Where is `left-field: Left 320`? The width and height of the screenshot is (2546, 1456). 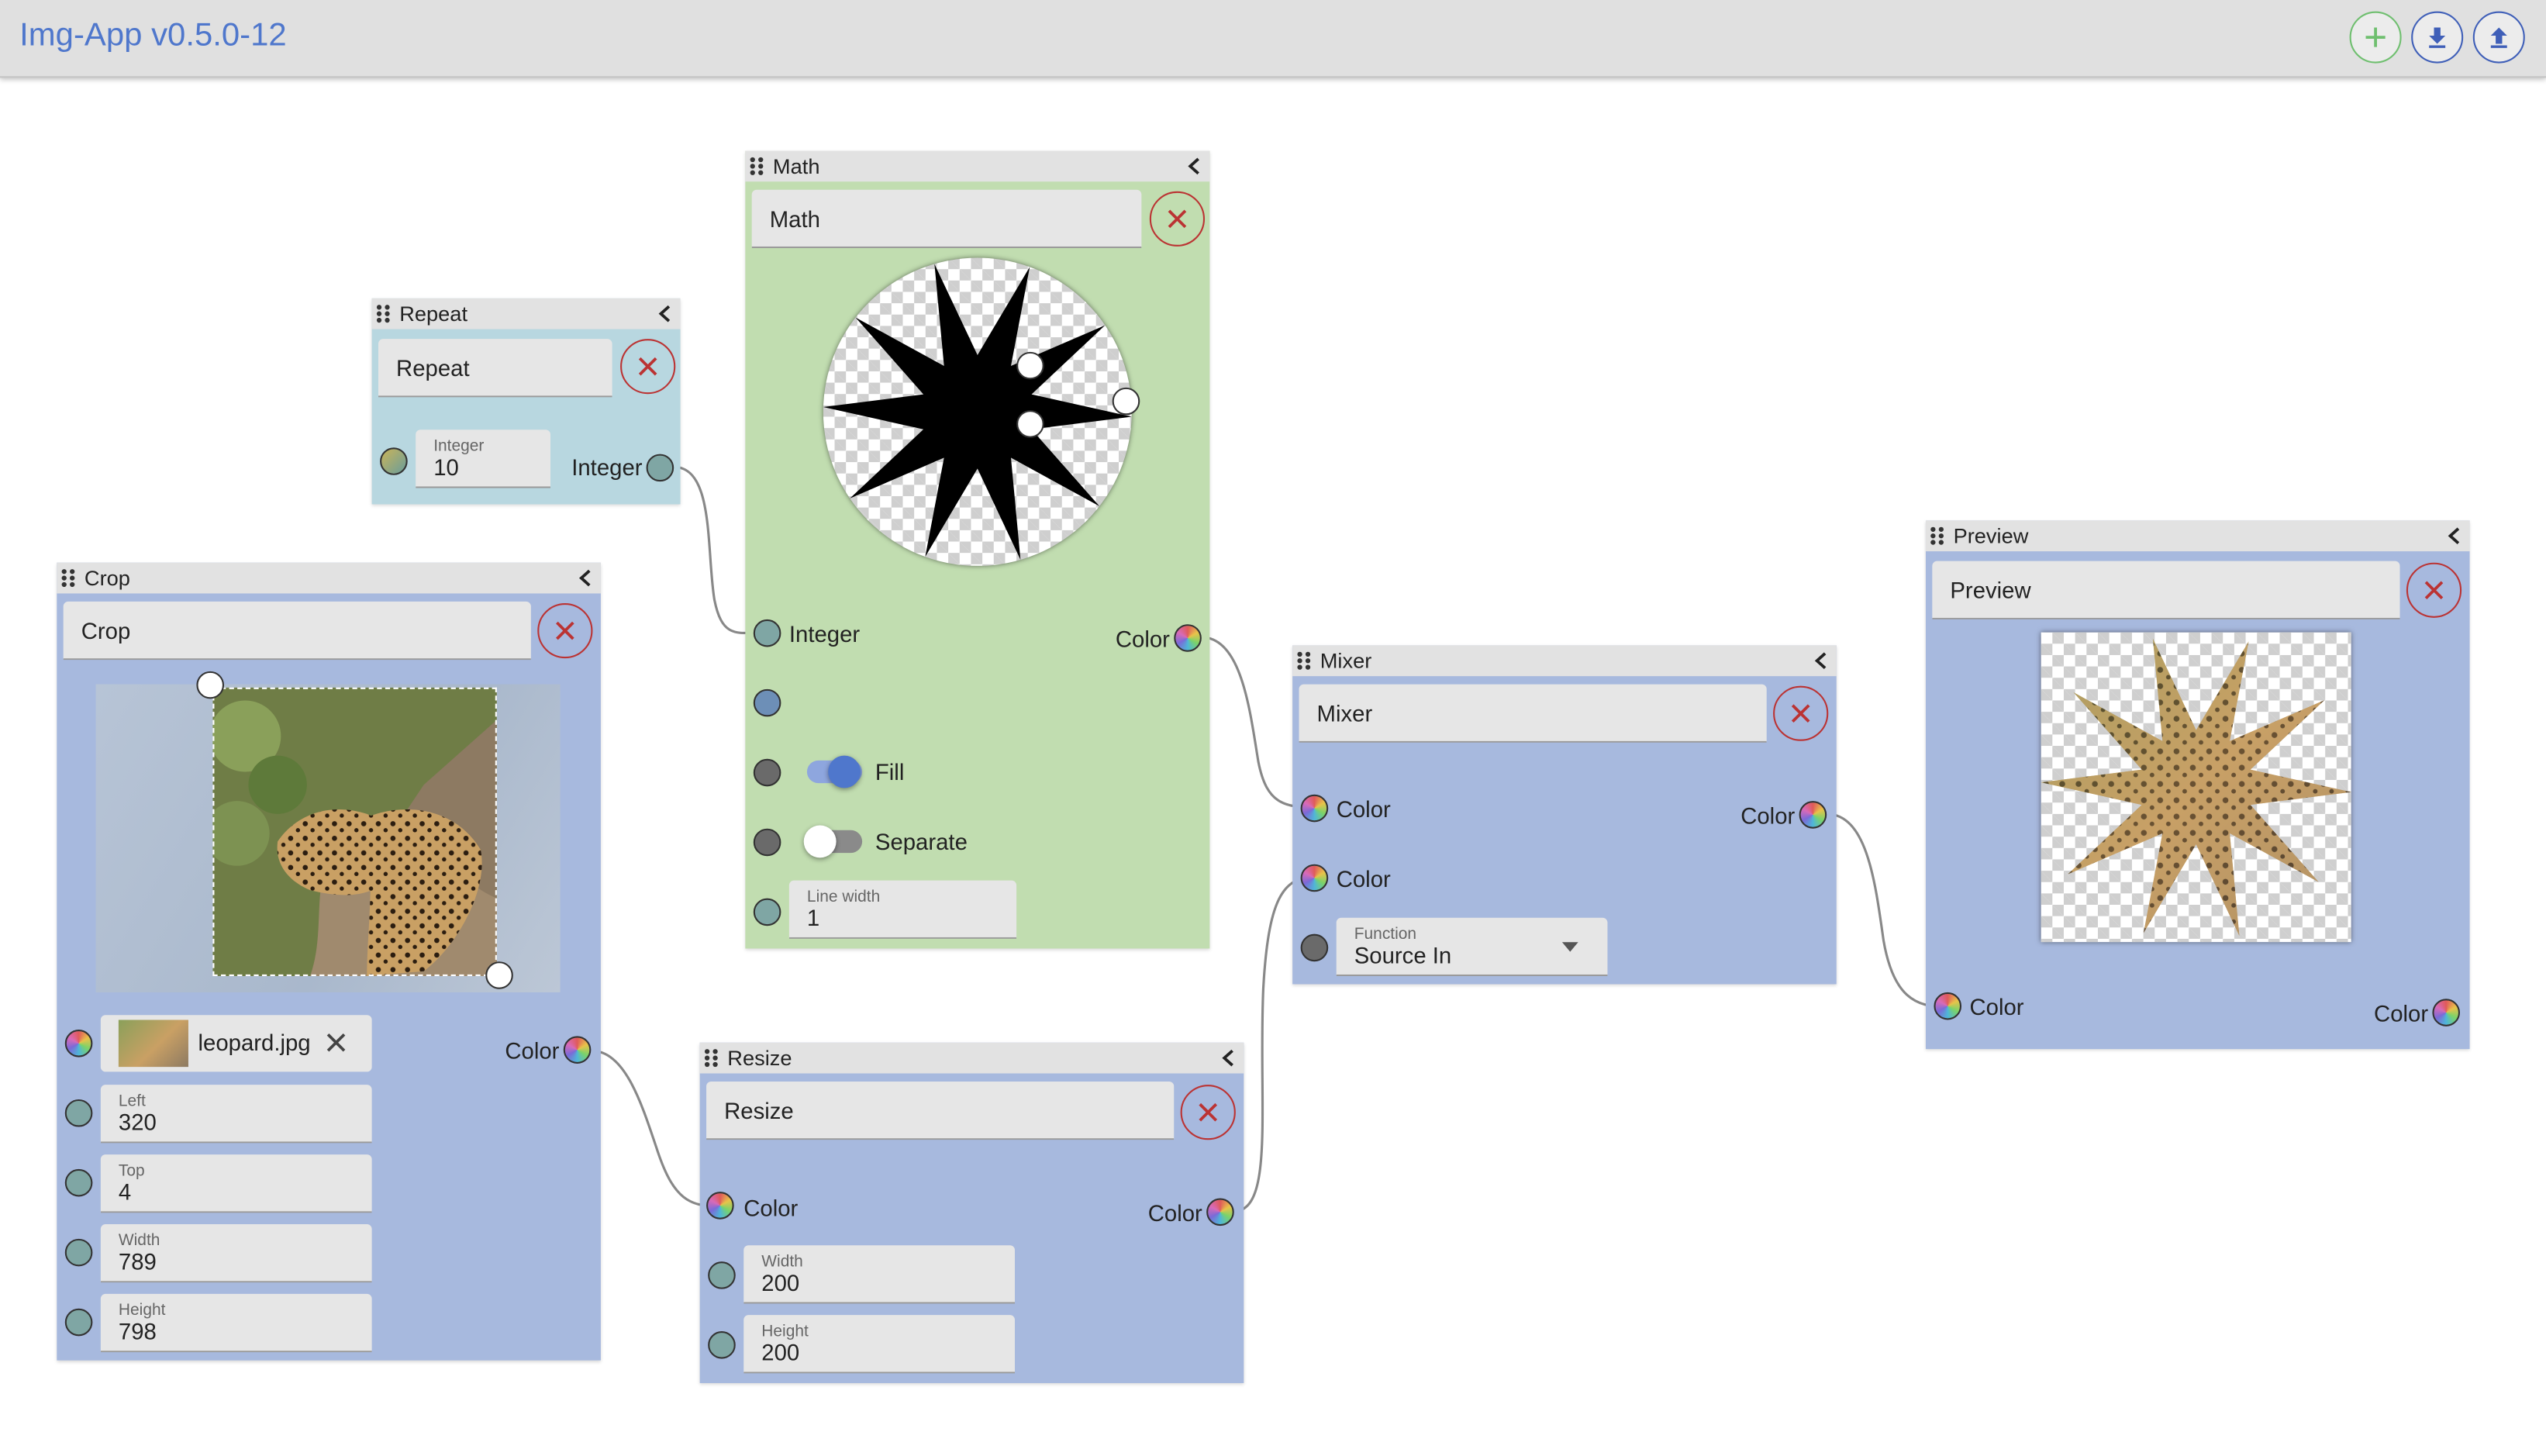 left-field: Left 320 is located at coordinates (236, 1115).